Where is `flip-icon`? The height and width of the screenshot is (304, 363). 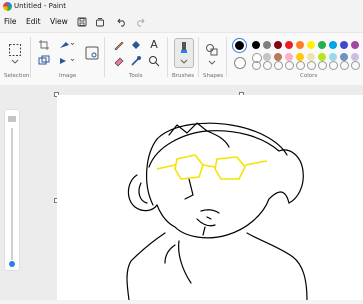 flip-icon is located at coordinates (66, 61).